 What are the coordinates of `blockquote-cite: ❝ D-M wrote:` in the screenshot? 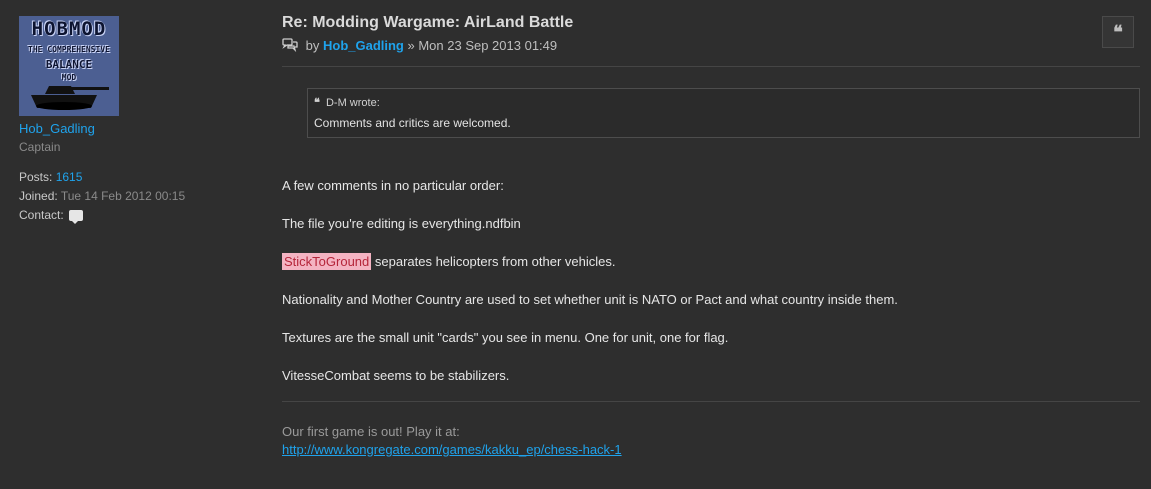 It's located at (723, 103).